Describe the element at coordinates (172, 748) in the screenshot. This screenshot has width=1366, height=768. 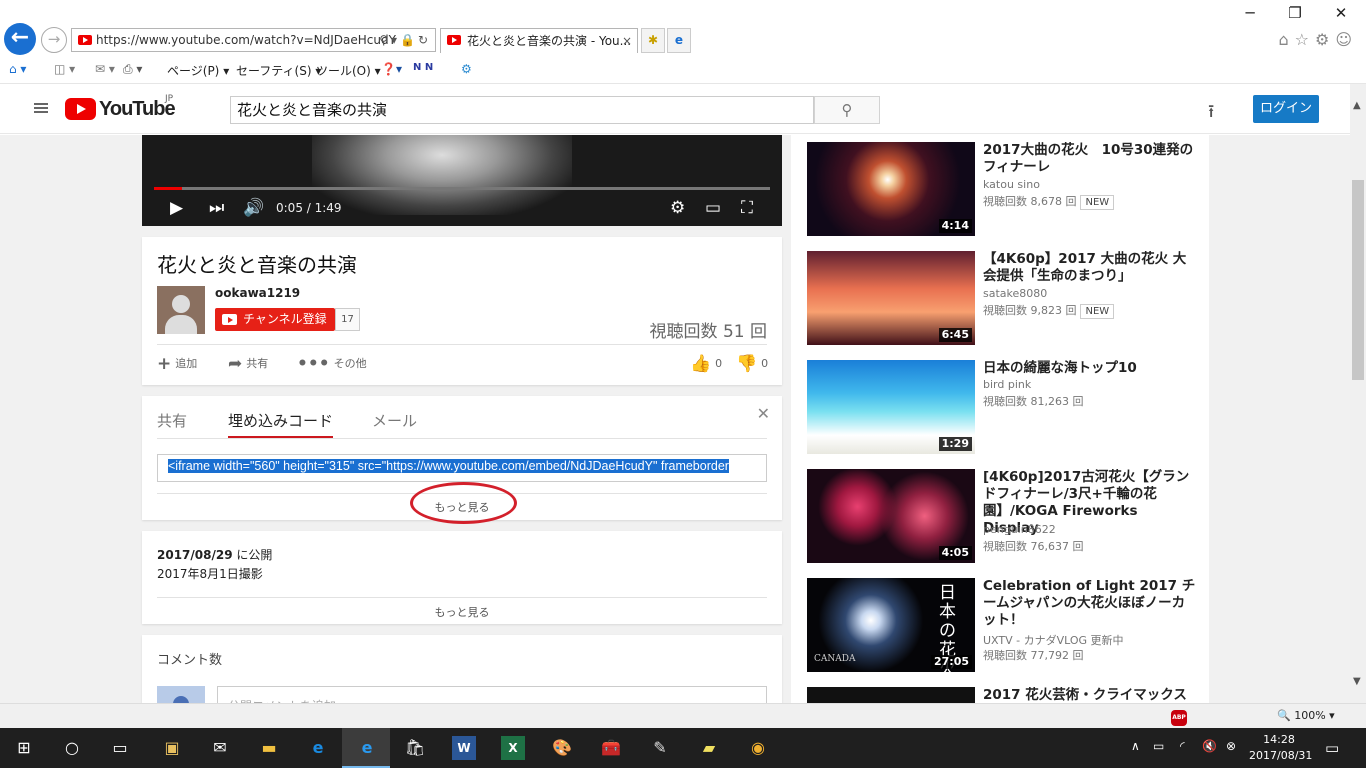
I see `photo-viewer-icon: ▣` at that location.